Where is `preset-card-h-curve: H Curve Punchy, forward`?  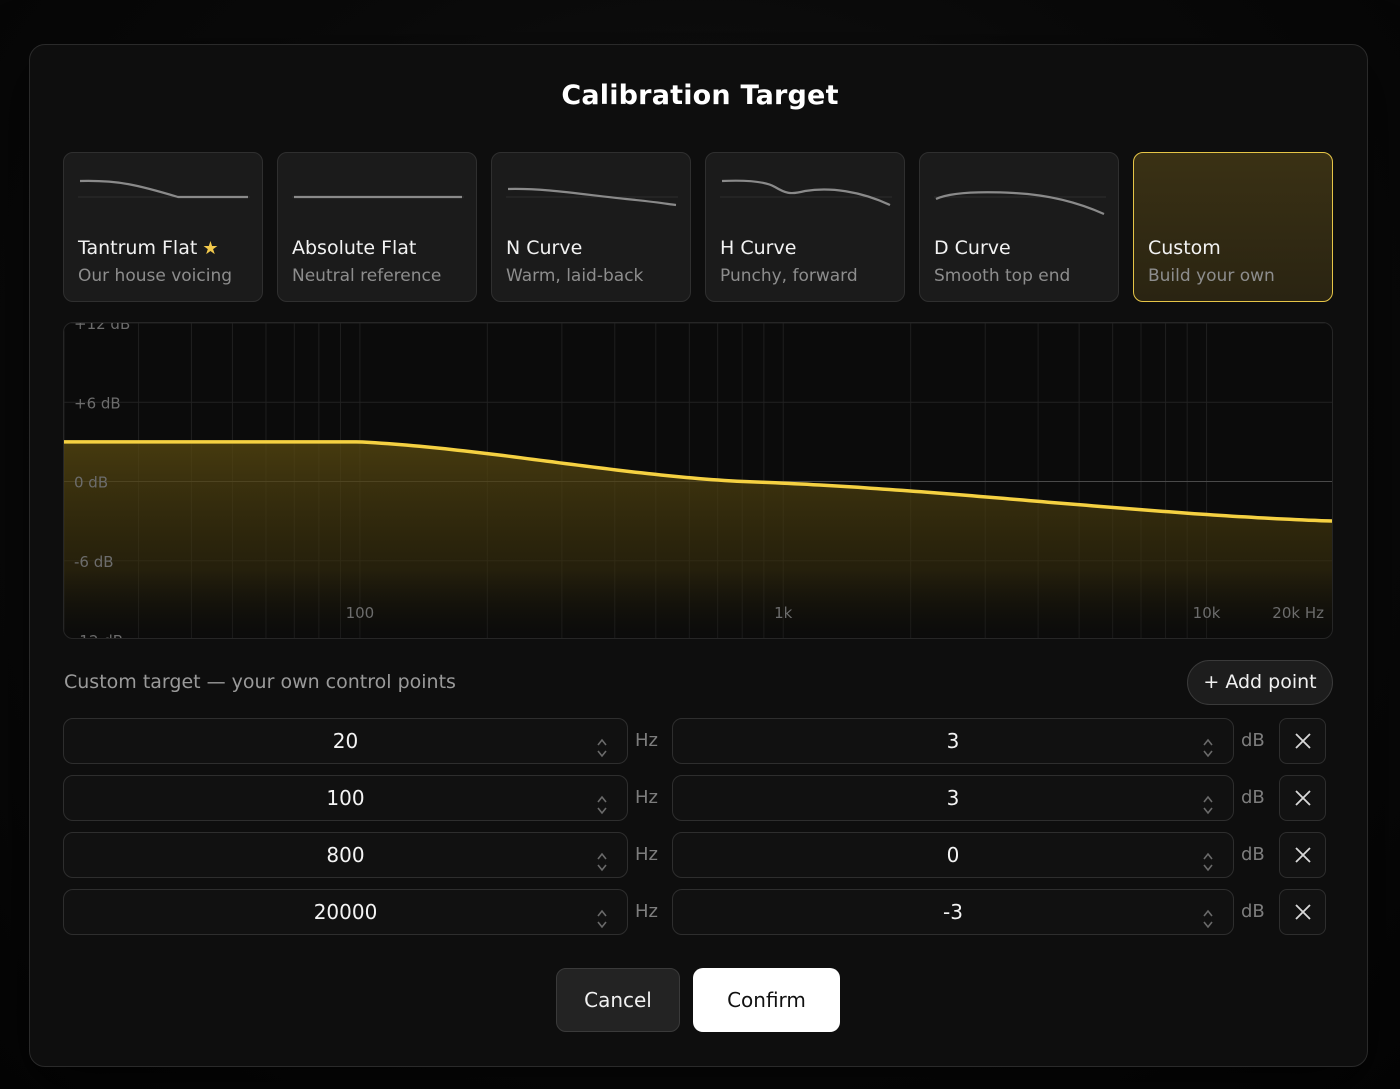 preset-card-h-curve: H Curve Punchy, forward is located at coordinates (805, 227).